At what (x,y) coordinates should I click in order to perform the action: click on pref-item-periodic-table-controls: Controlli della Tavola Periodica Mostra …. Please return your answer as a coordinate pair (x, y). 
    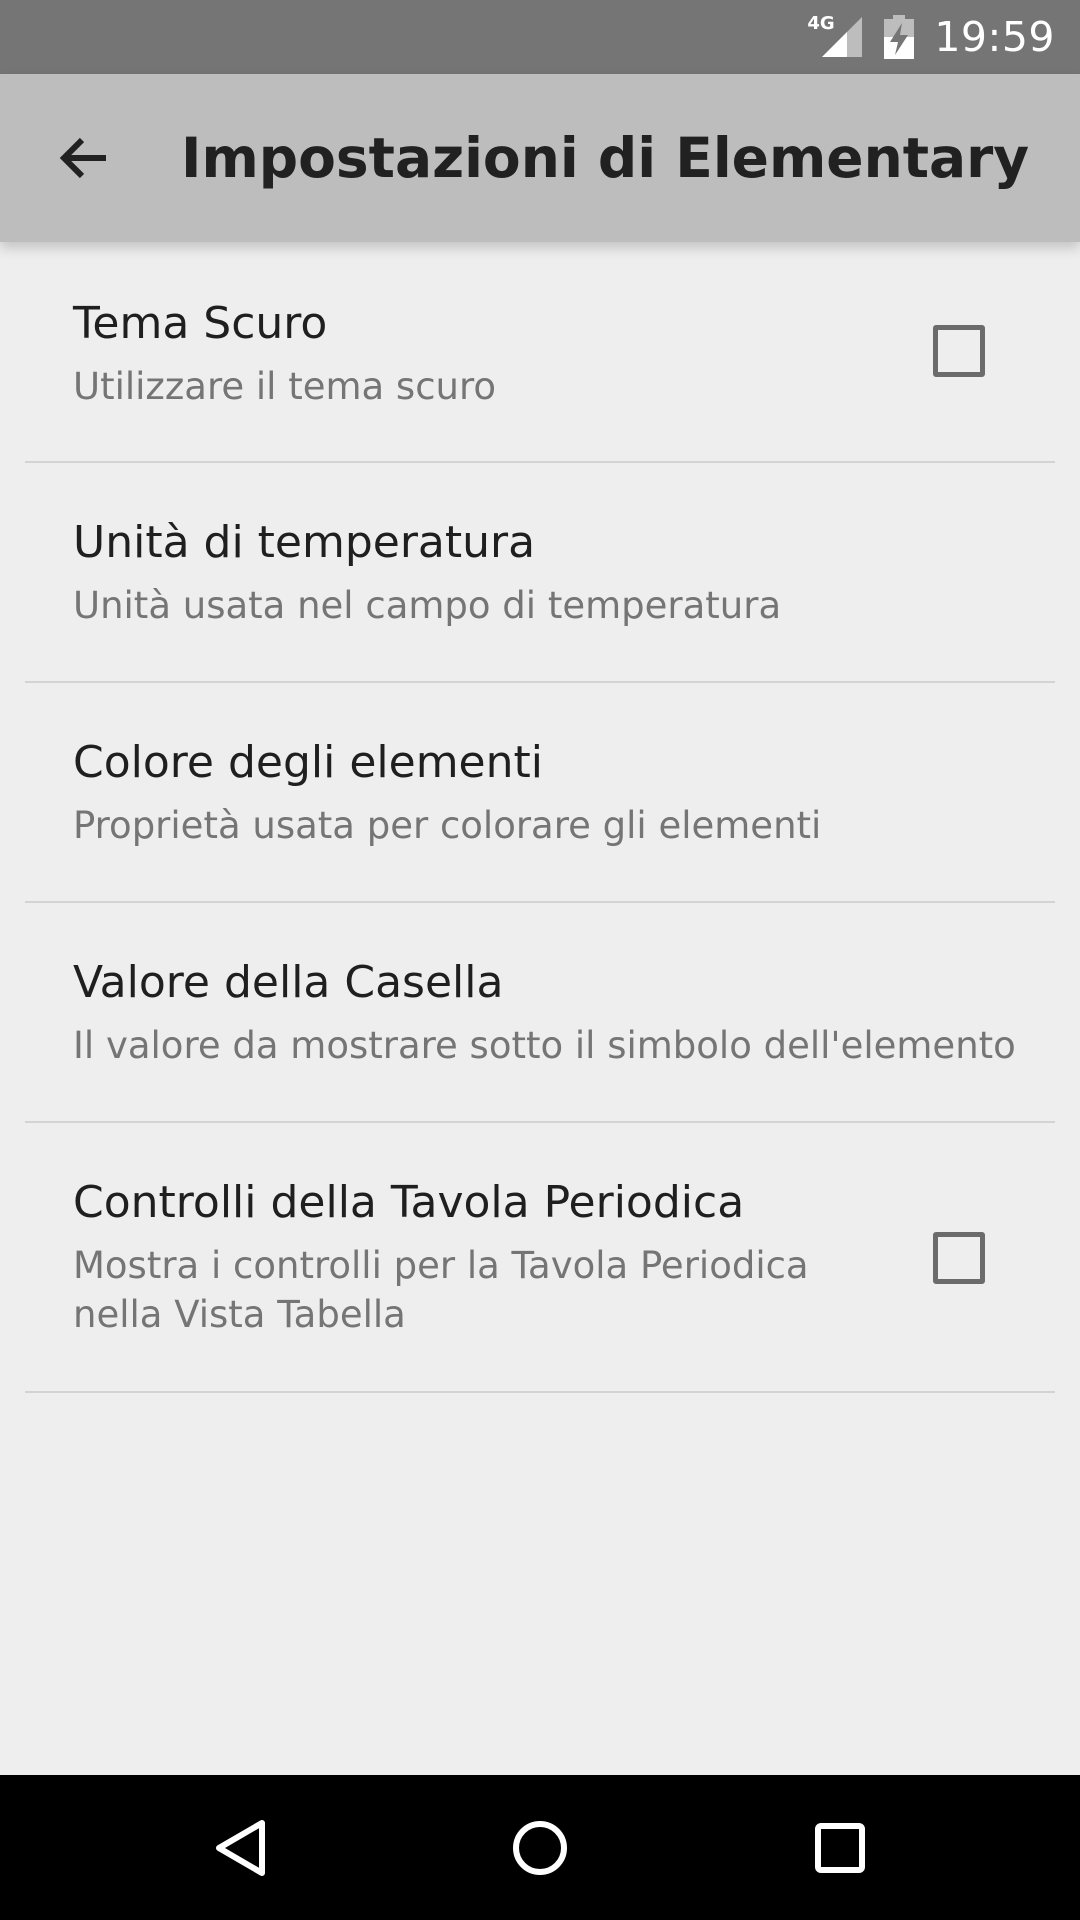
    Looking at the image, I should click on (540, 1258).